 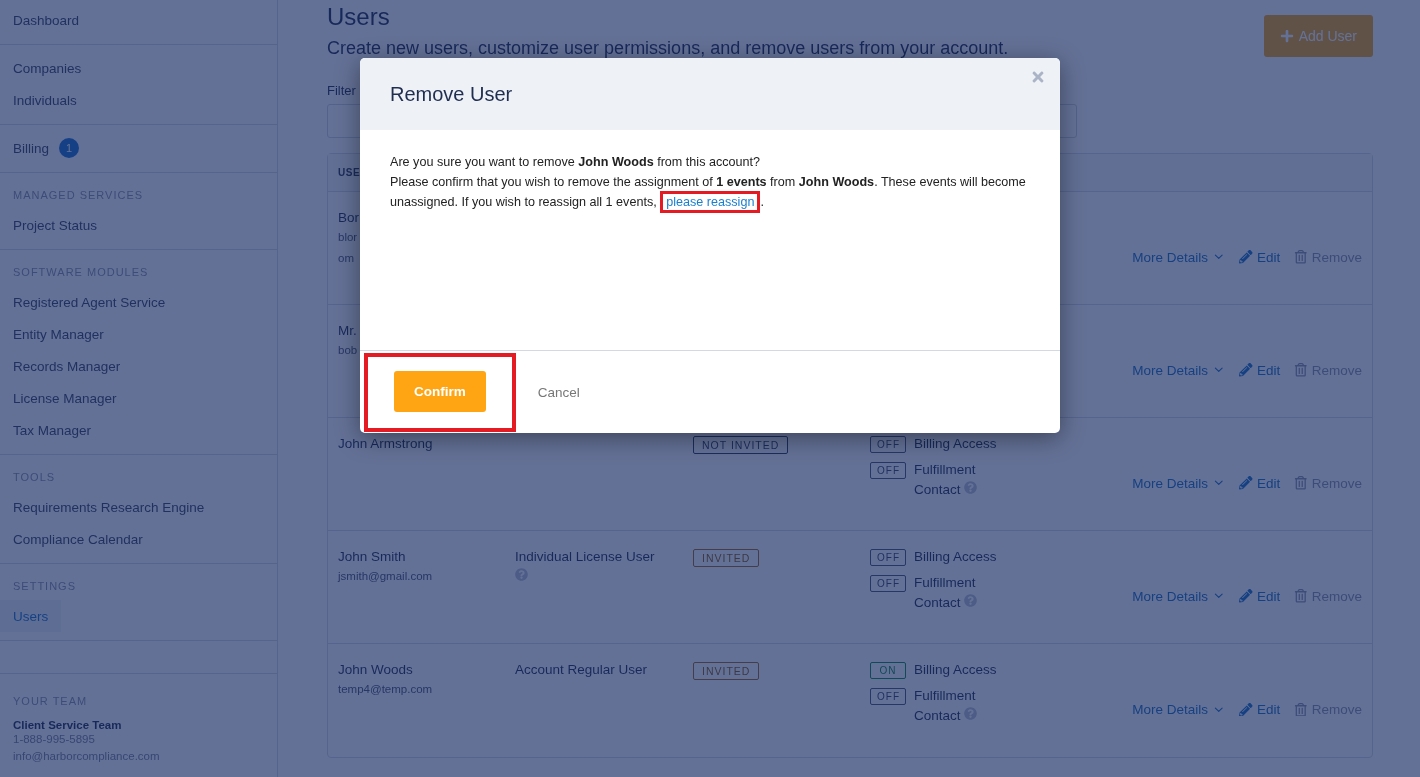 I want to click on filter-label: Filter, so click(x=341, y=90).